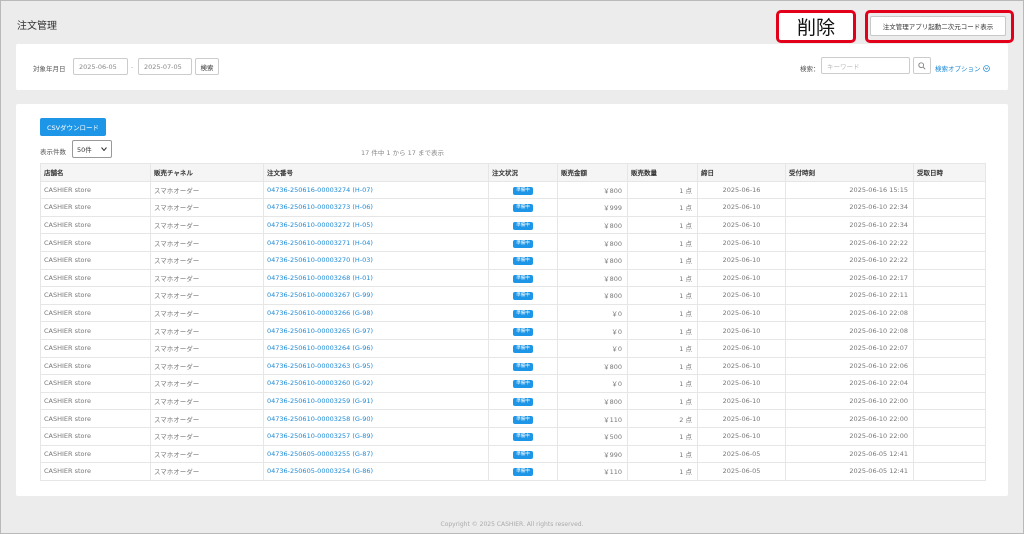 The image size is (1024, 534). Describe the element at coordinates (207, 172) in the screenshot. I see `col-header-channel: 販売チャネル` at that location.